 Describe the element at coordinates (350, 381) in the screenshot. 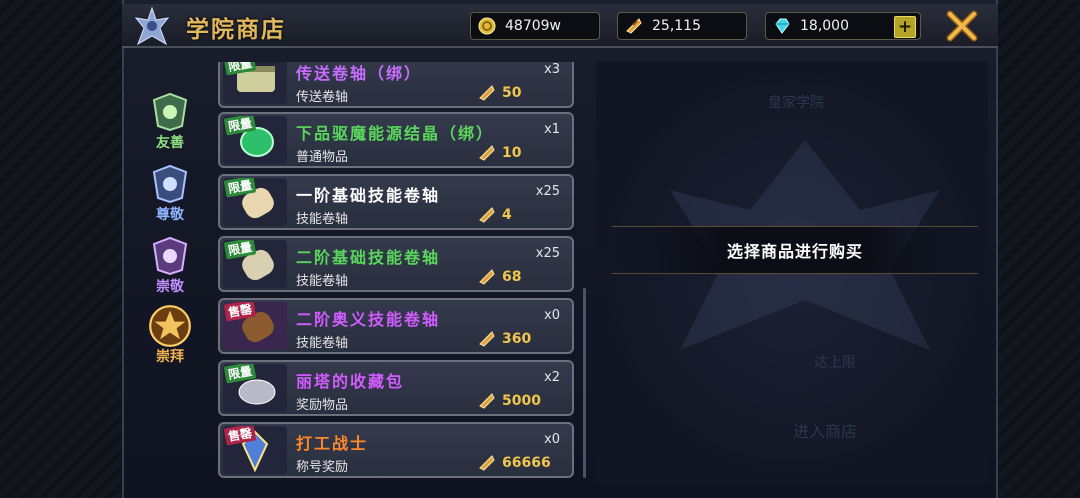

I see `item-name: 丽塔的收藏包` at that location.